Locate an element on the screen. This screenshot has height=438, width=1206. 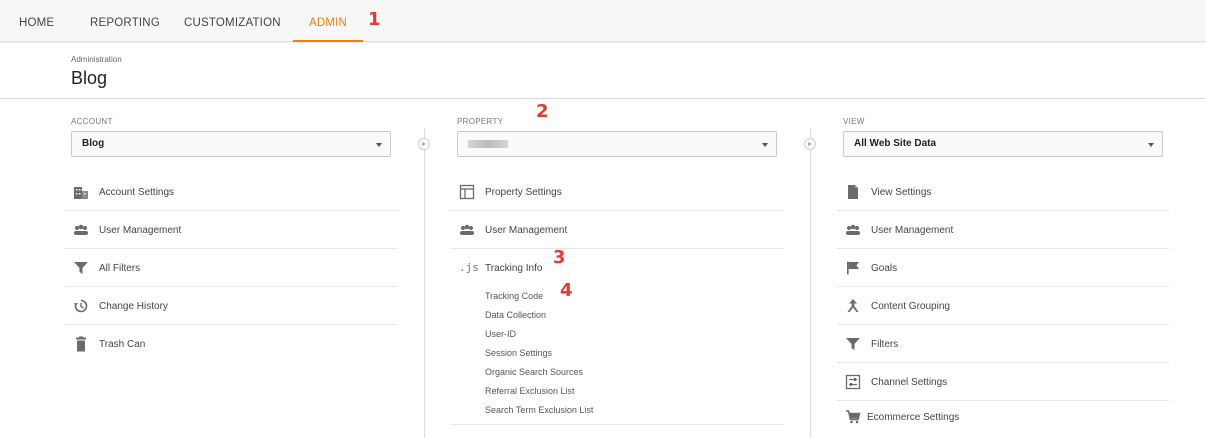
page-title: Blog is located at coordinates (89, 78).